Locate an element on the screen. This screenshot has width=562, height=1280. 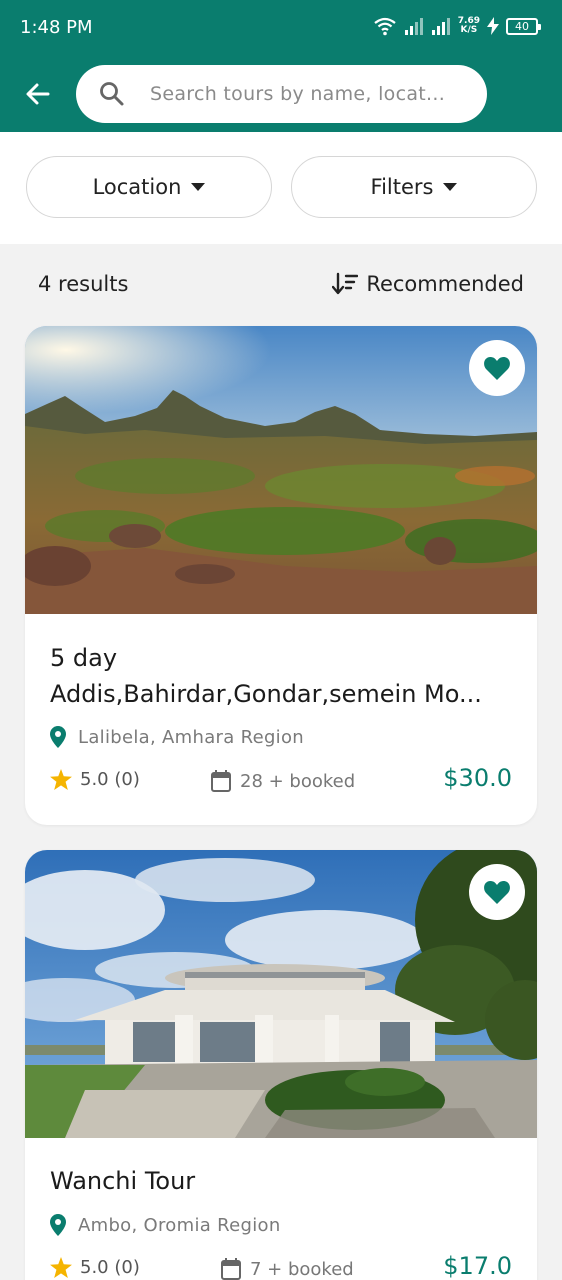
tour-location: Lalibela, Amhara Region is located at coordinates (177, 737).